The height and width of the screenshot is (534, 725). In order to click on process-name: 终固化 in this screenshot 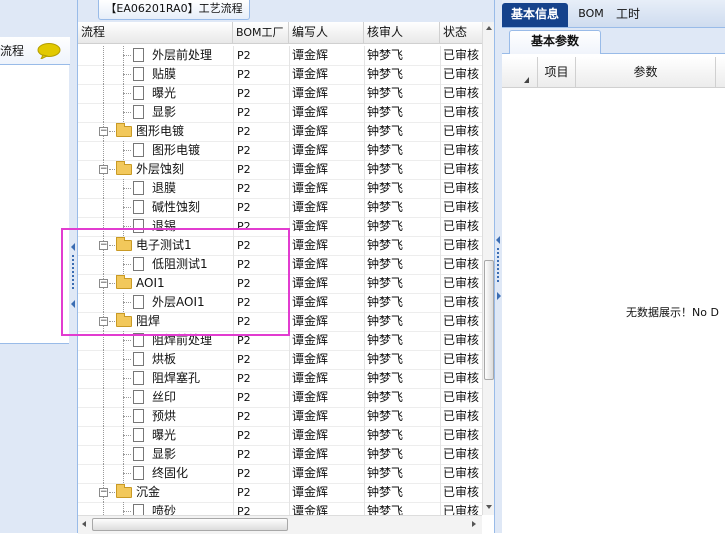, I will do `click(170, 473)`.